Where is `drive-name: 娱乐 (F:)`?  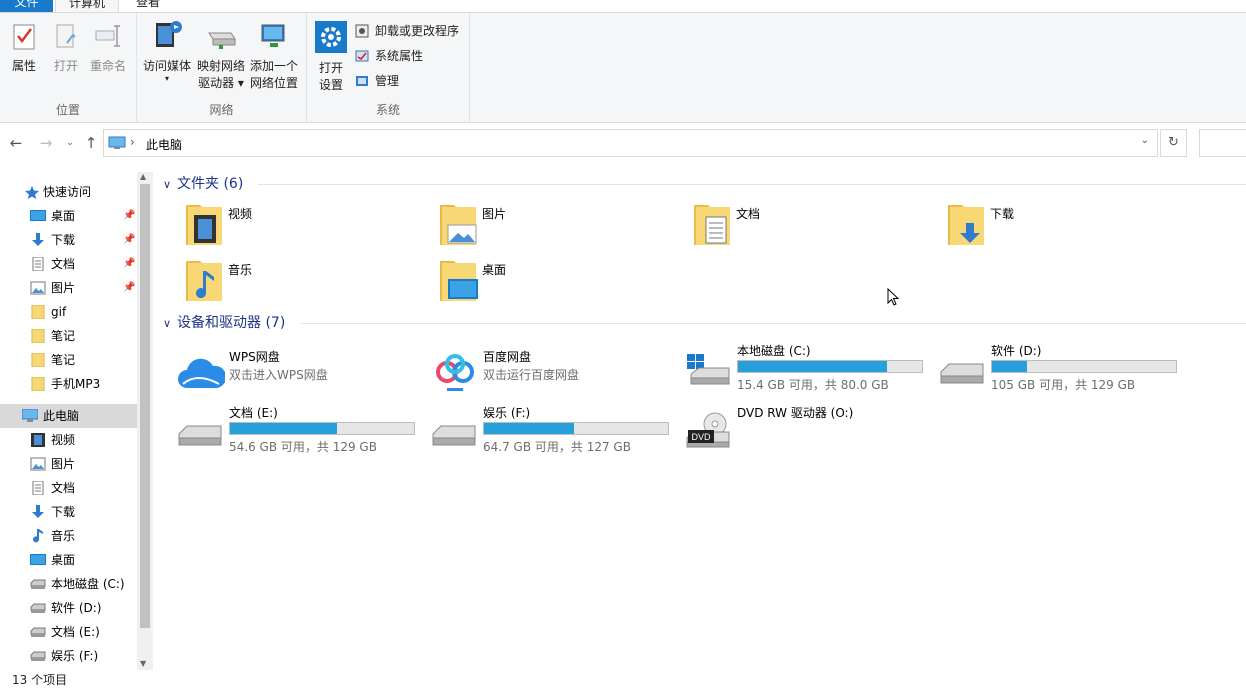 drive-name: 娱乐 (F:) is located at coordinates (507, 413).